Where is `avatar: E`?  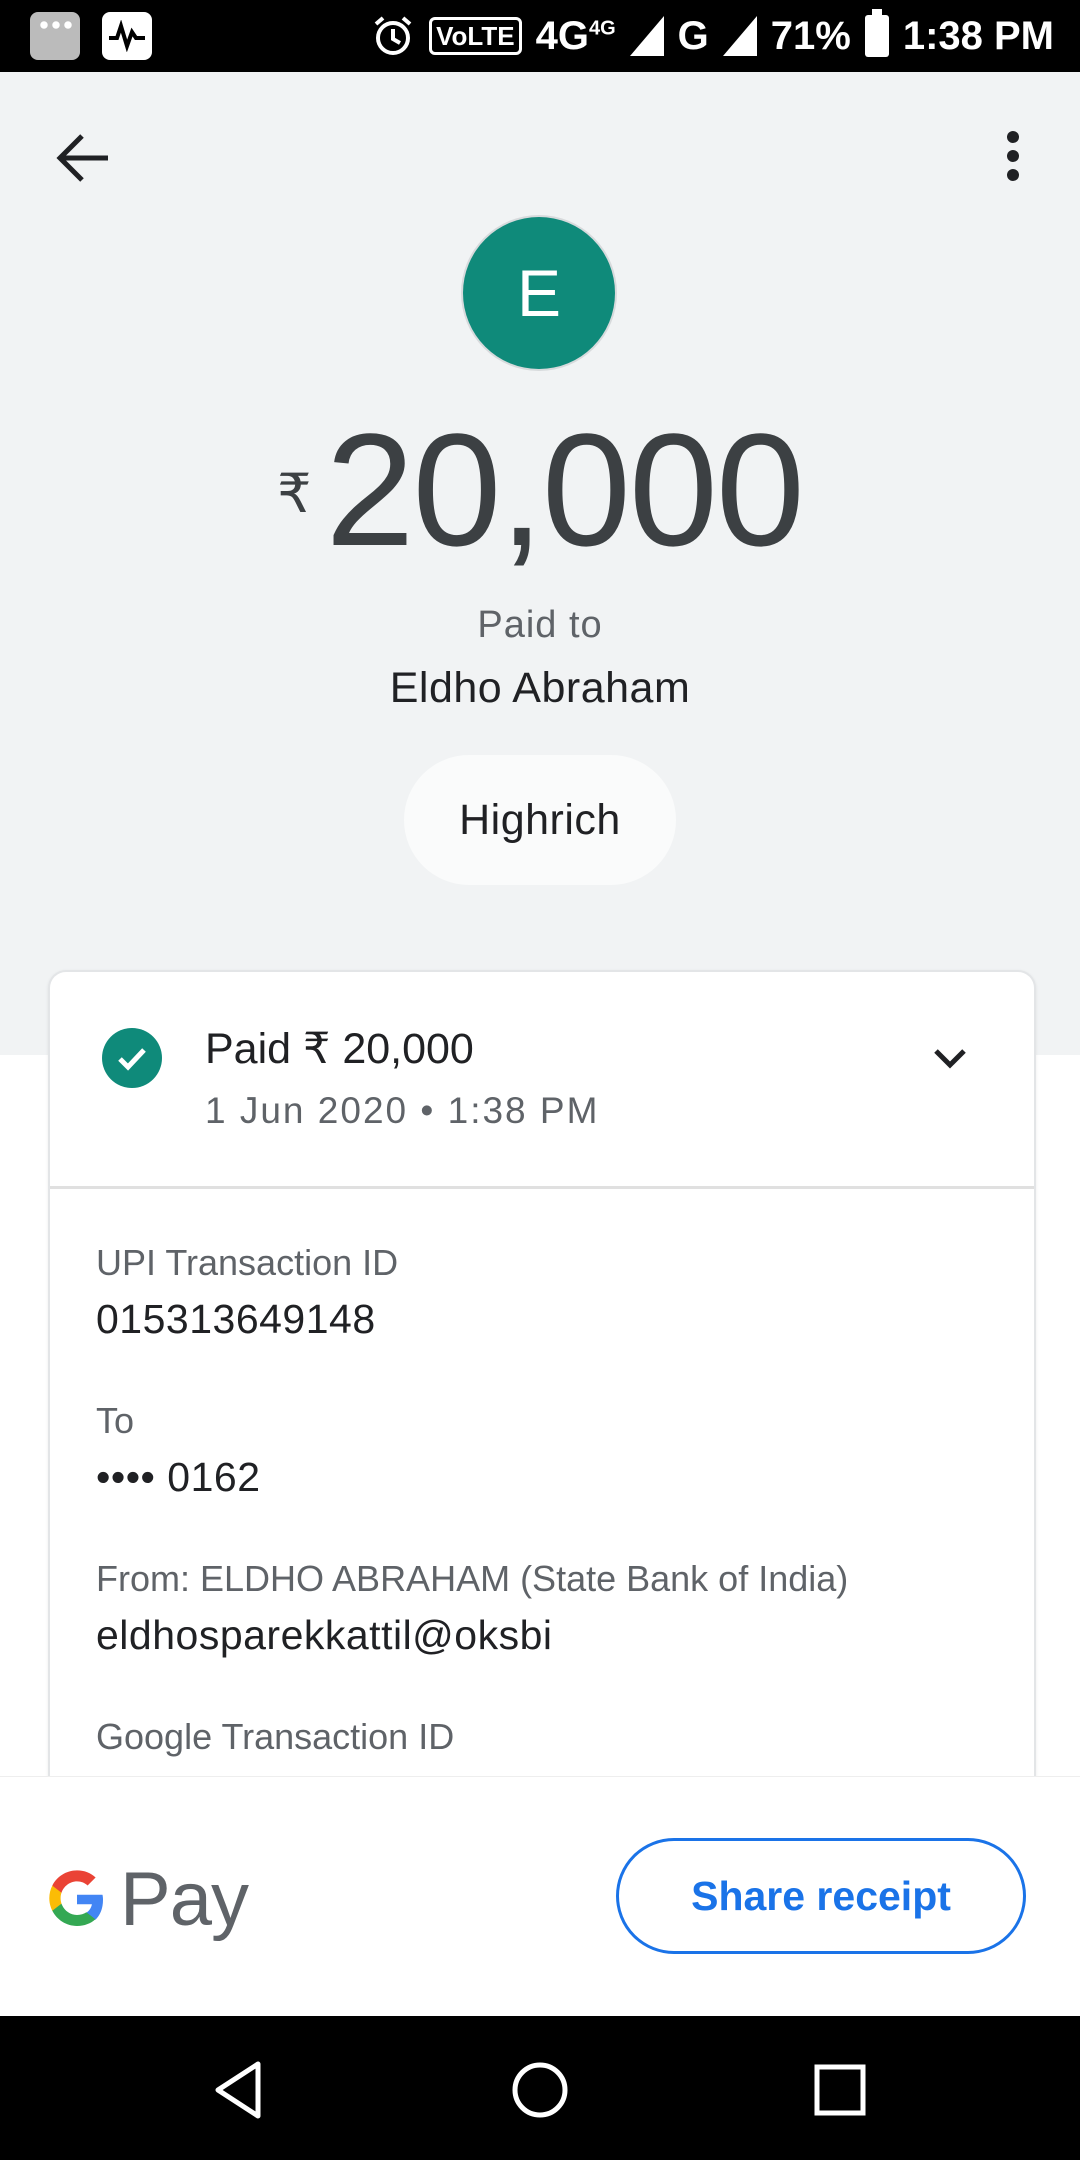
avatar: E is located at coordinates (539, 293).